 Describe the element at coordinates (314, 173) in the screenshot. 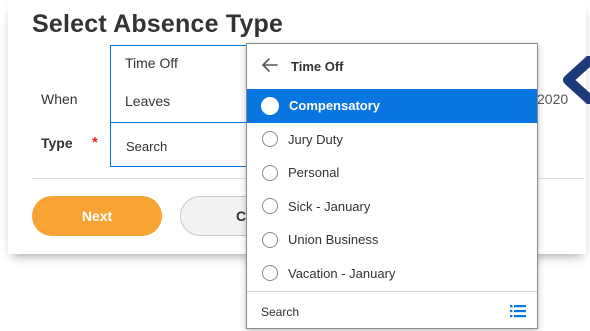

I see `option-label: Personal` at that location.